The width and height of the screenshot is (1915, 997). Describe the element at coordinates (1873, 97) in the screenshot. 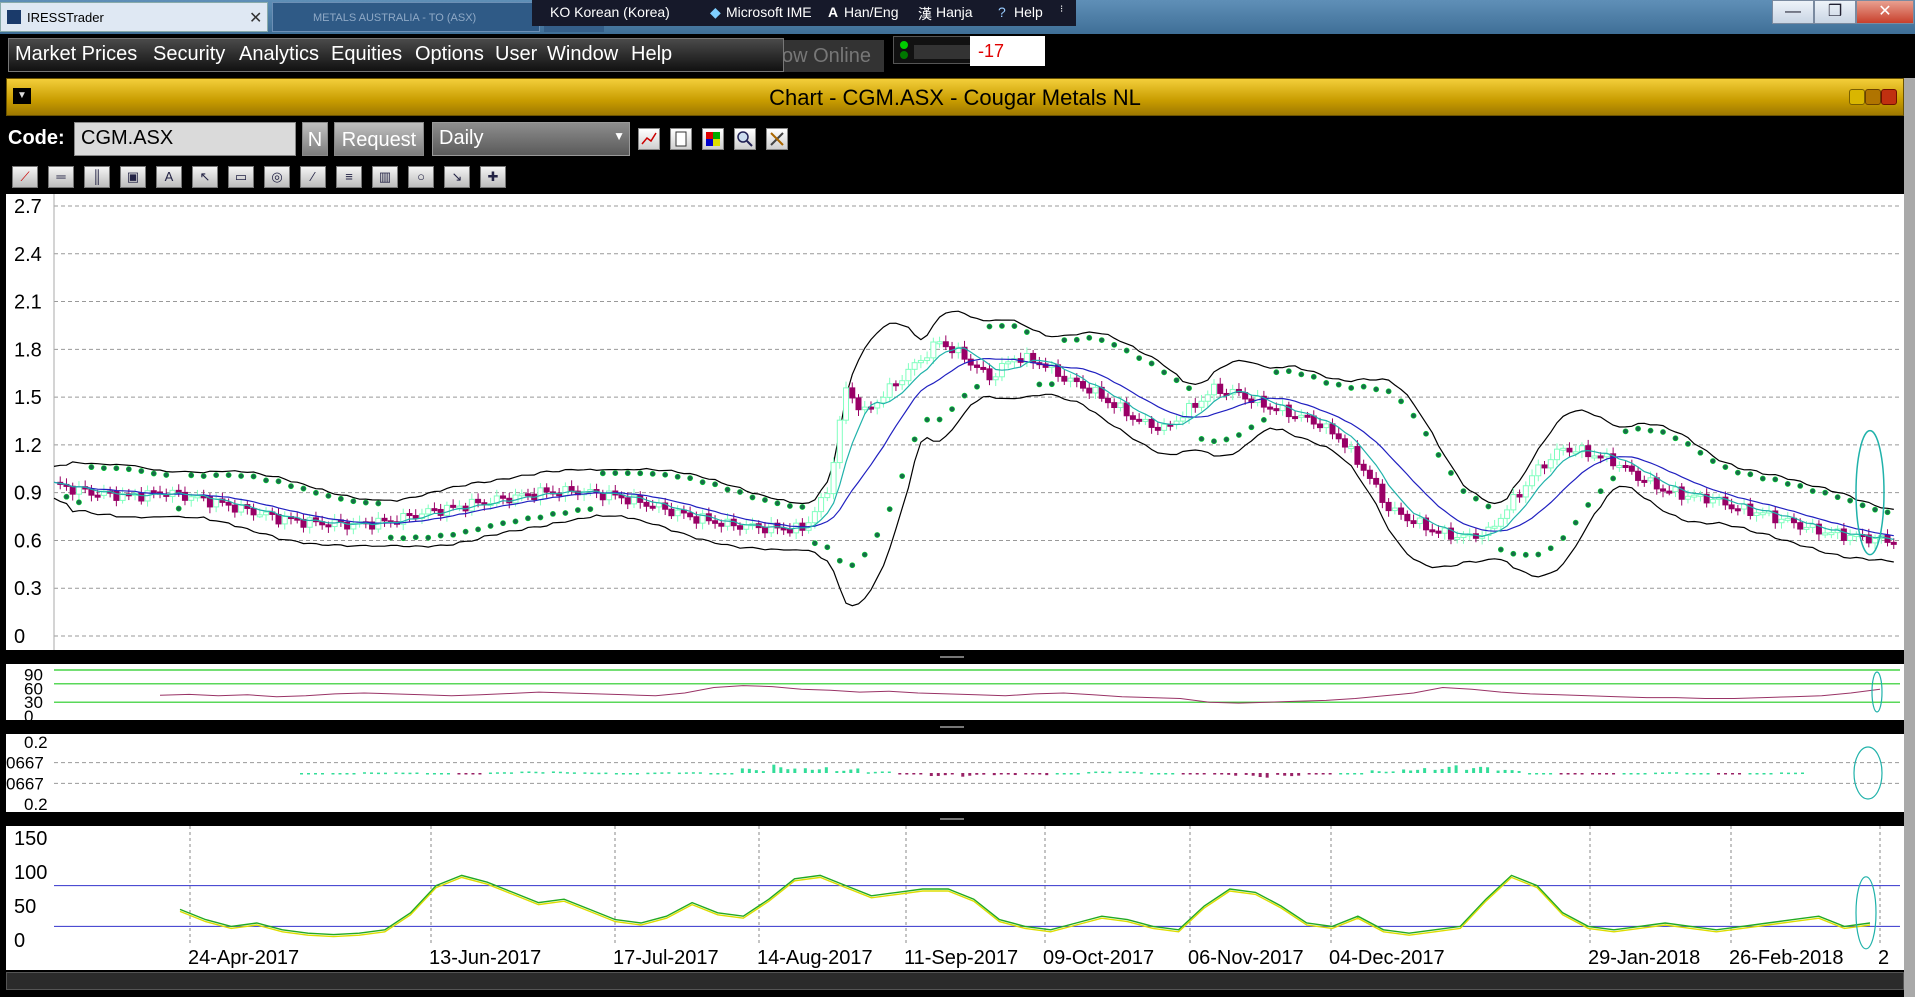

I see `chart-maximize-icon` at that location.